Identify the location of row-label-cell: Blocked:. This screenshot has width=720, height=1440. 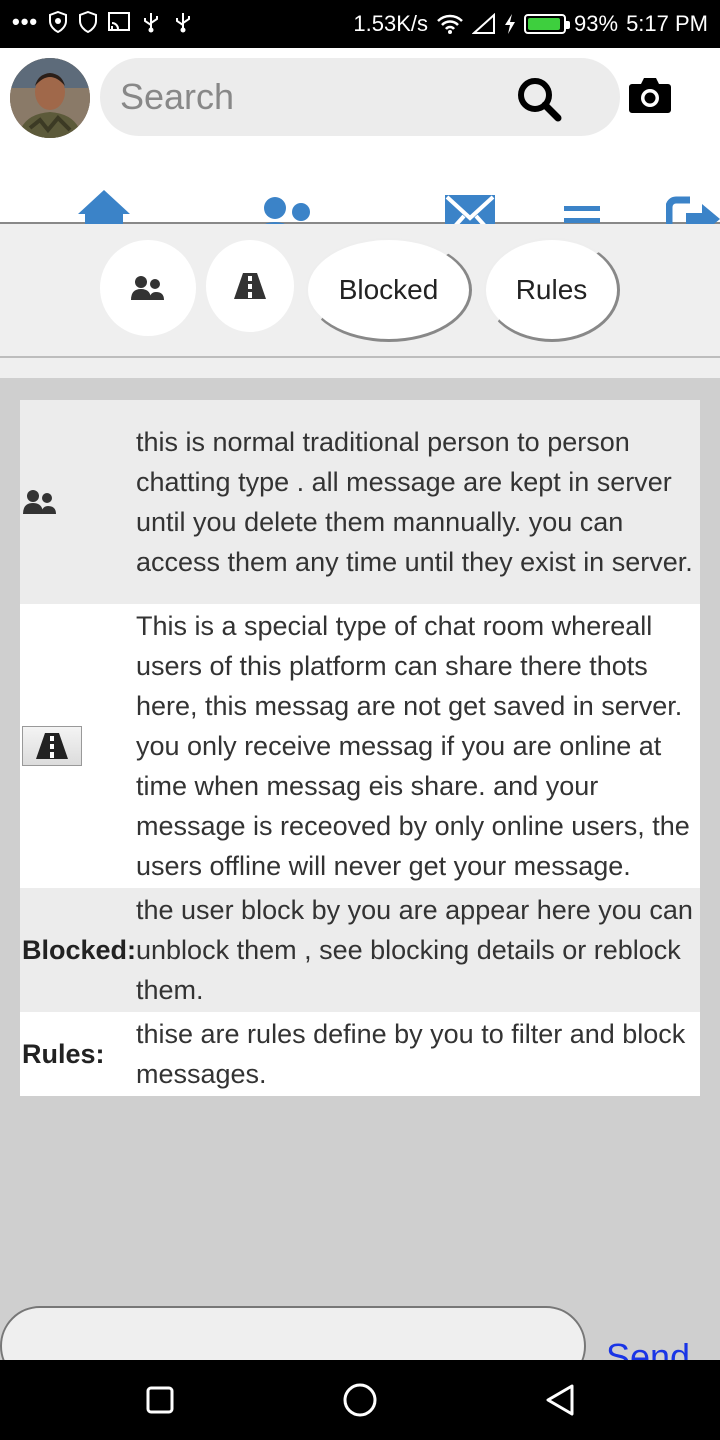
(78, 950).